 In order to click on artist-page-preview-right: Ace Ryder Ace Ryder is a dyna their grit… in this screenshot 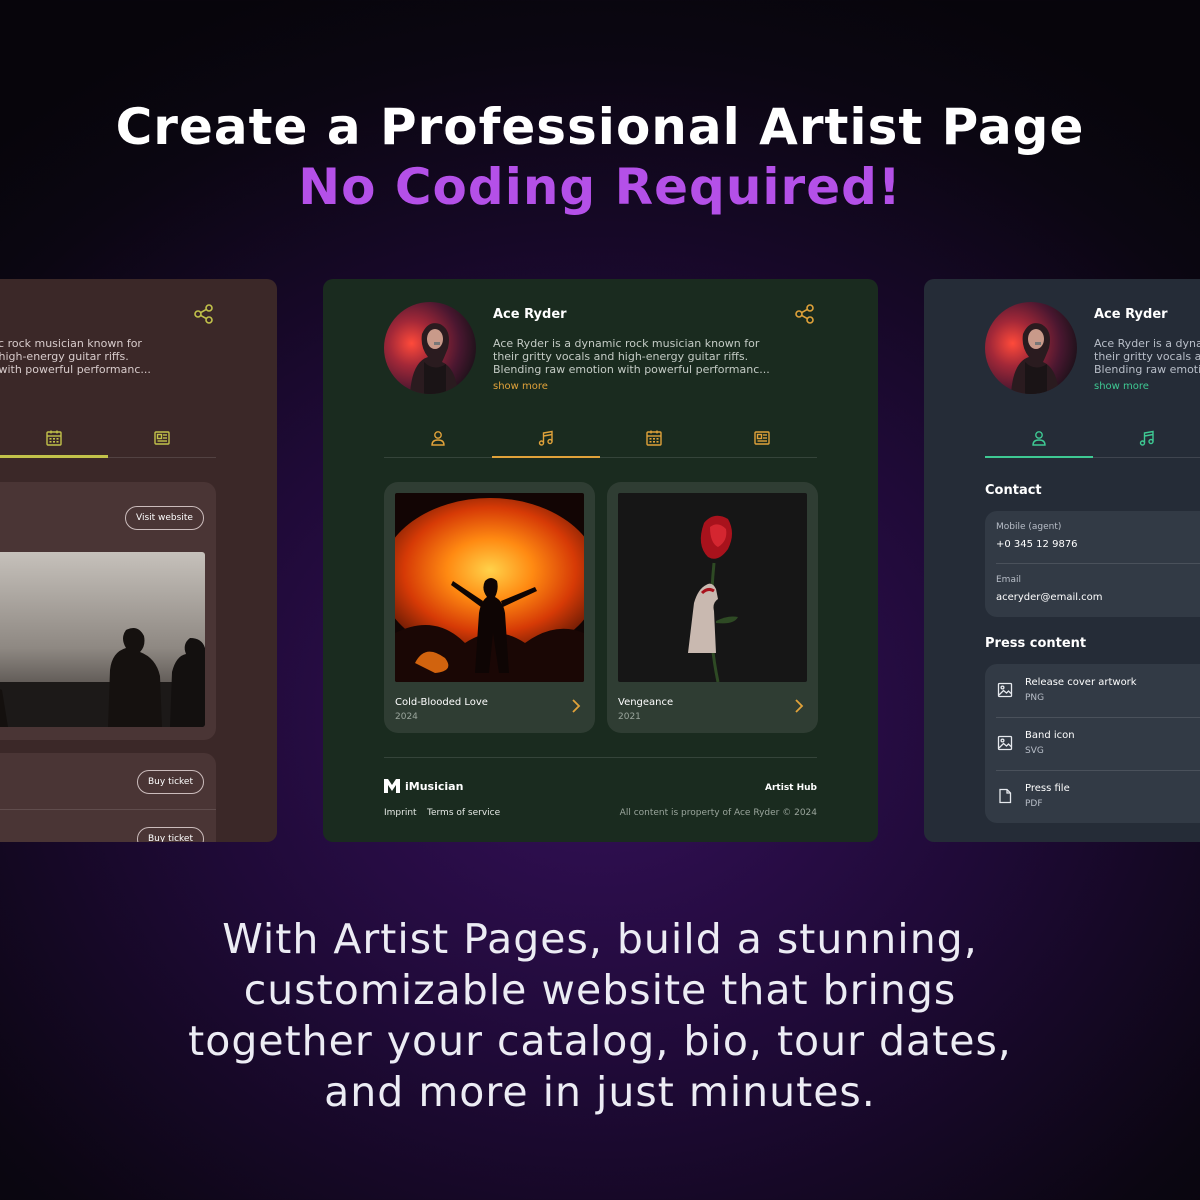, I will do `click(1062, 560)`.